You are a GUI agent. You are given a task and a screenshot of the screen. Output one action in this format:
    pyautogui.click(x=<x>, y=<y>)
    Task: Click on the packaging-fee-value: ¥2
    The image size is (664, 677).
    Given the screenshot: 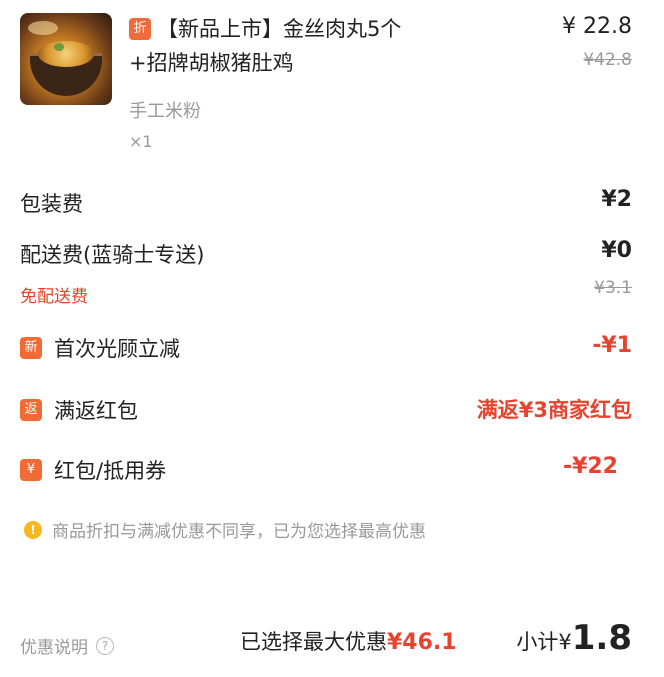 What is the action you would take?
    pyautogui.click(x=616, y=199)
    